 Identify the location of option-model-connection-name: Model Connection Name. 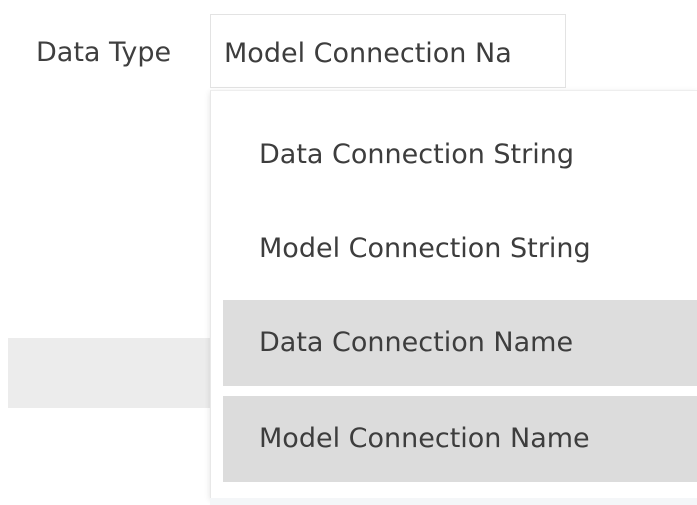
(460, 439).